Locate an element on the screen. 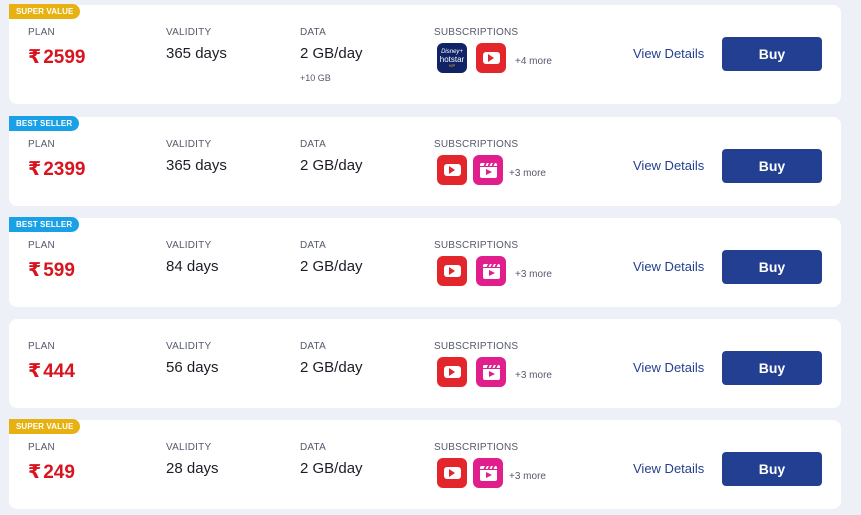 The width and height of the screenshot is (861, 515). extra-data-value: +10 GB is located at coordinates (315, 78).